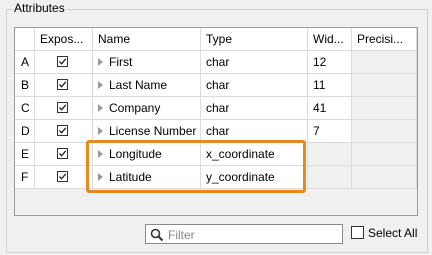 Image resolution: width=432 pixels, height=255 pixels. Describe the element at coordinates (135, 154) in the screenshot. I see `name-text: Longitude` at that location.